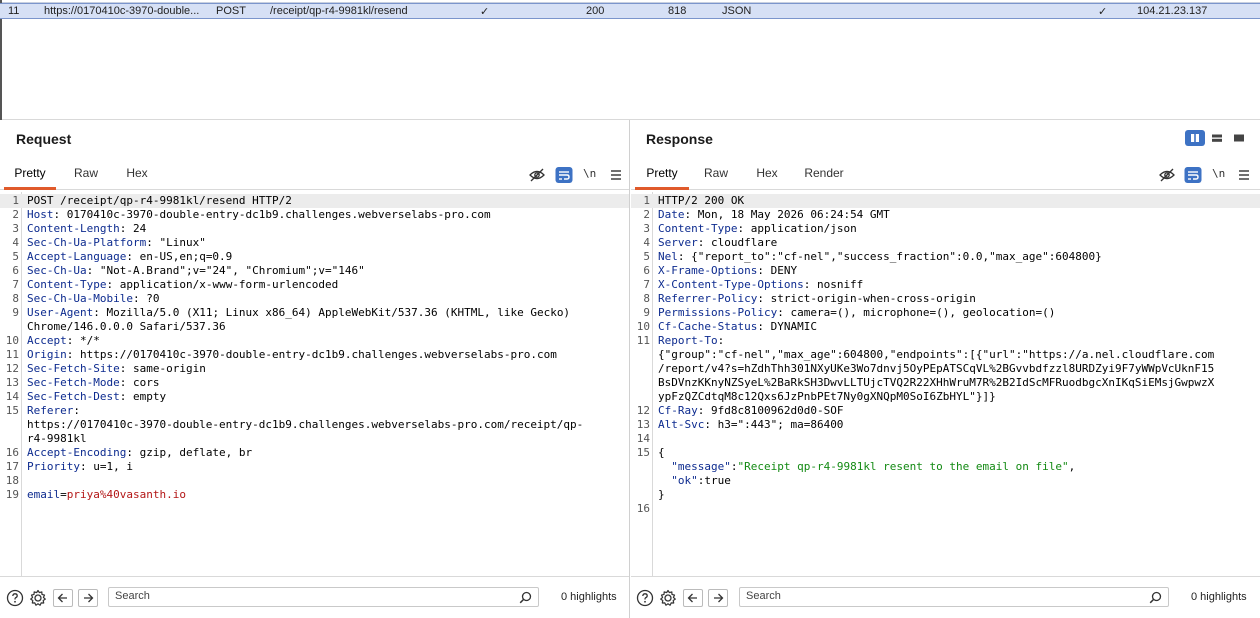 The image size is (1260, 618). What do you see at coordinates (1172, 11) in the screenshot?
I see `row-ip: 104.21.23.137` at bounding box center [1172, 11].